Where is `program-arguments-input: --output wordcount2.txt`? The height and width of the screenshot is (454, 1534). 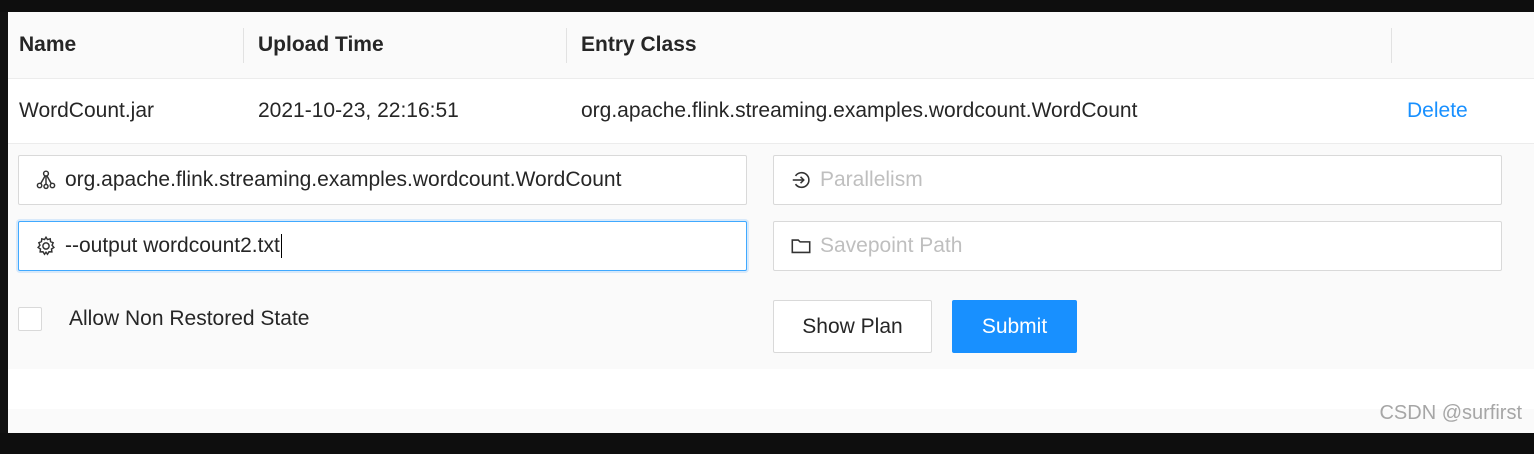
program-arguments-input: --output wordcount2.txt is located at coordinates (382, 246).